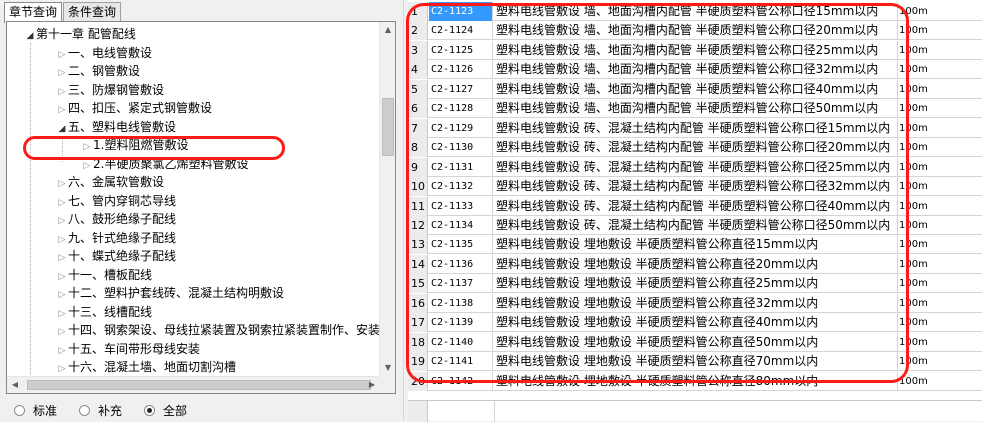 The width and height of the screenshot is (982, 422). I want to click on tree-node: ◢ 五、塑料电线管敷设, so click(116, 127).